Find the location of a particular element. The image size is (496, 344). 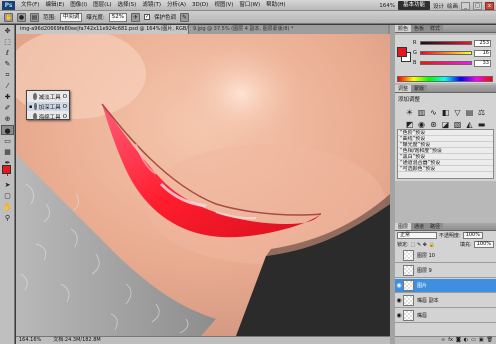

hand-tool-icon: ✋ is located at coordinates (7, 207).